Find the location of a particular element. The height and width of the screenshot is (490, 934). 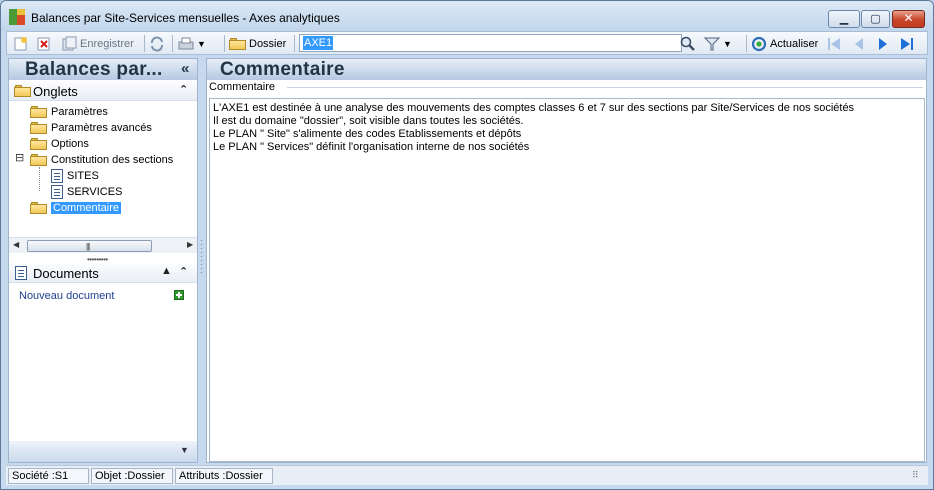

folder-button: Dossier is located at coordinates (257, 43).